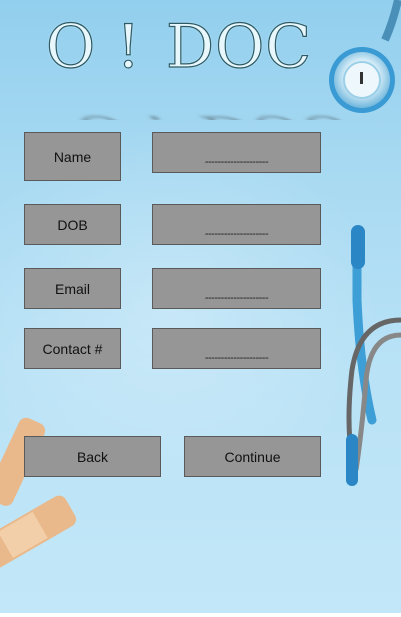 This screenshot has height=617, width=401. Describe the element at coordinates (92, 456) in the screenshot. I see `back-button: Back` at that location.